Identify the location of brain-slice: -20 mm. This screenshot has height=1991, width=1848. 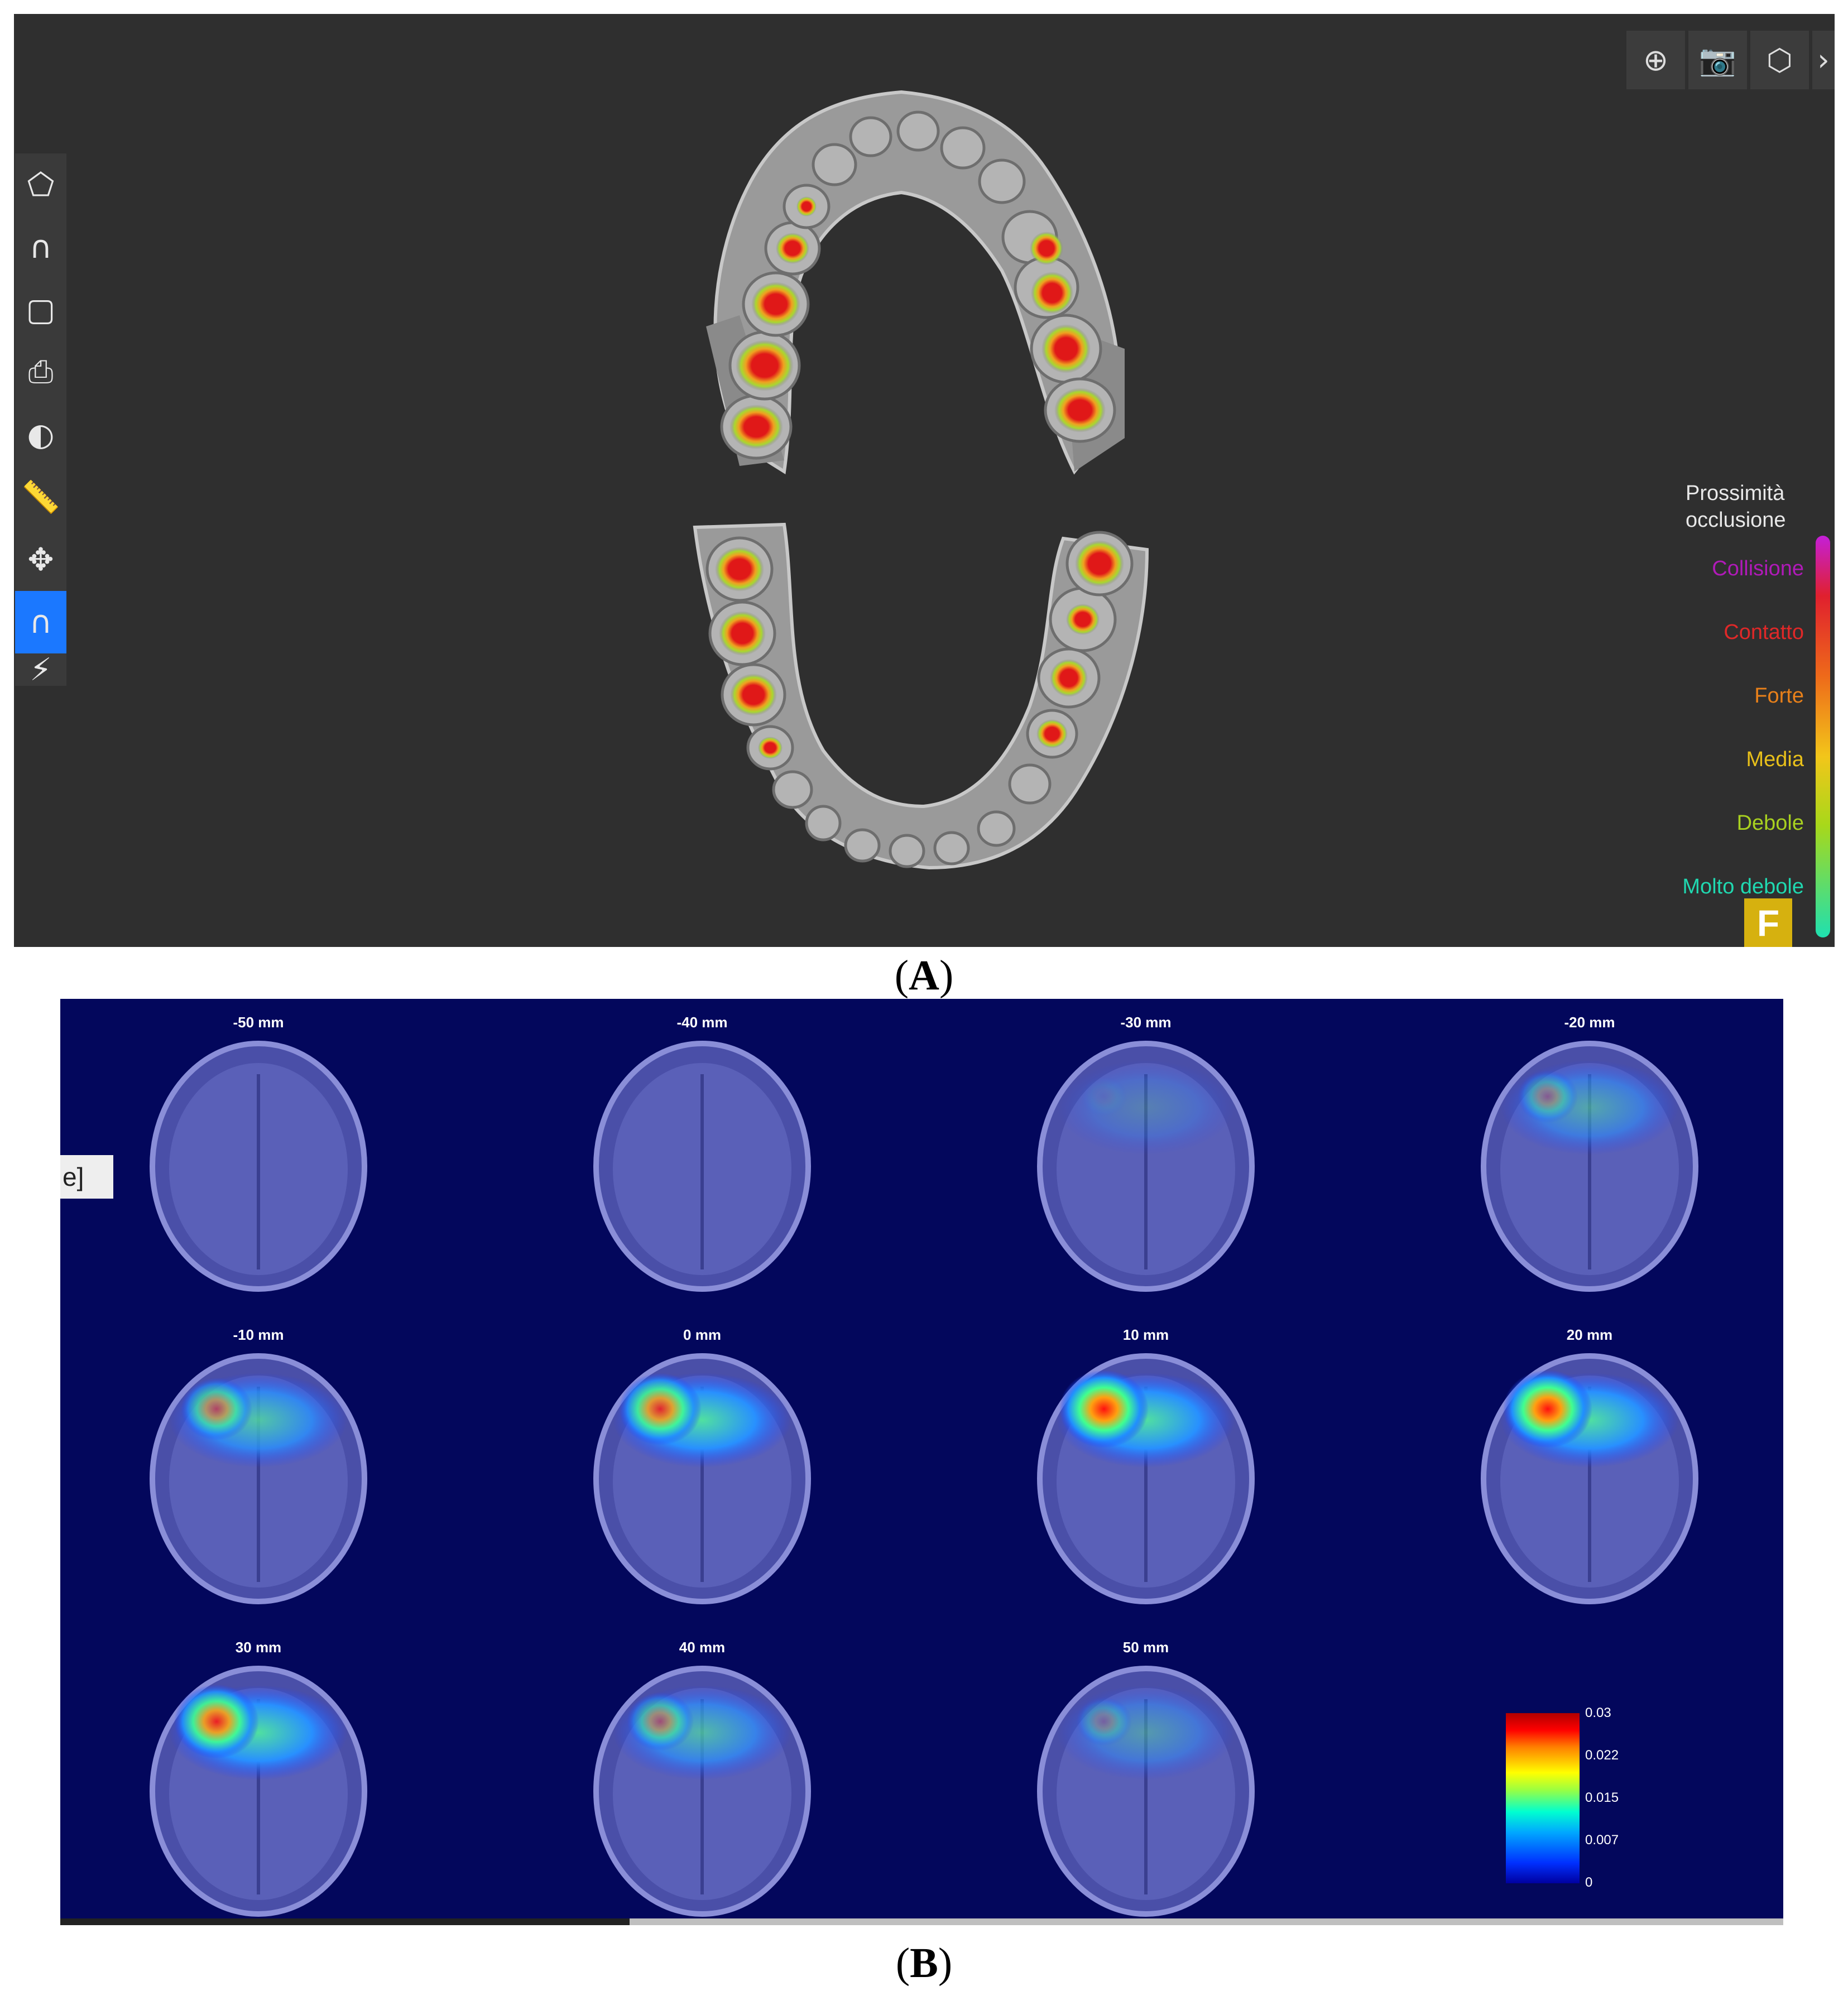
(1590, 1161).